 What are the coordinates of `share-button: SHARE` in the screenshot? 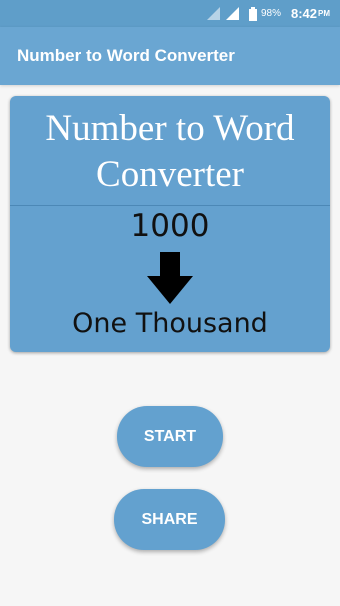 It's located at (169, 519).